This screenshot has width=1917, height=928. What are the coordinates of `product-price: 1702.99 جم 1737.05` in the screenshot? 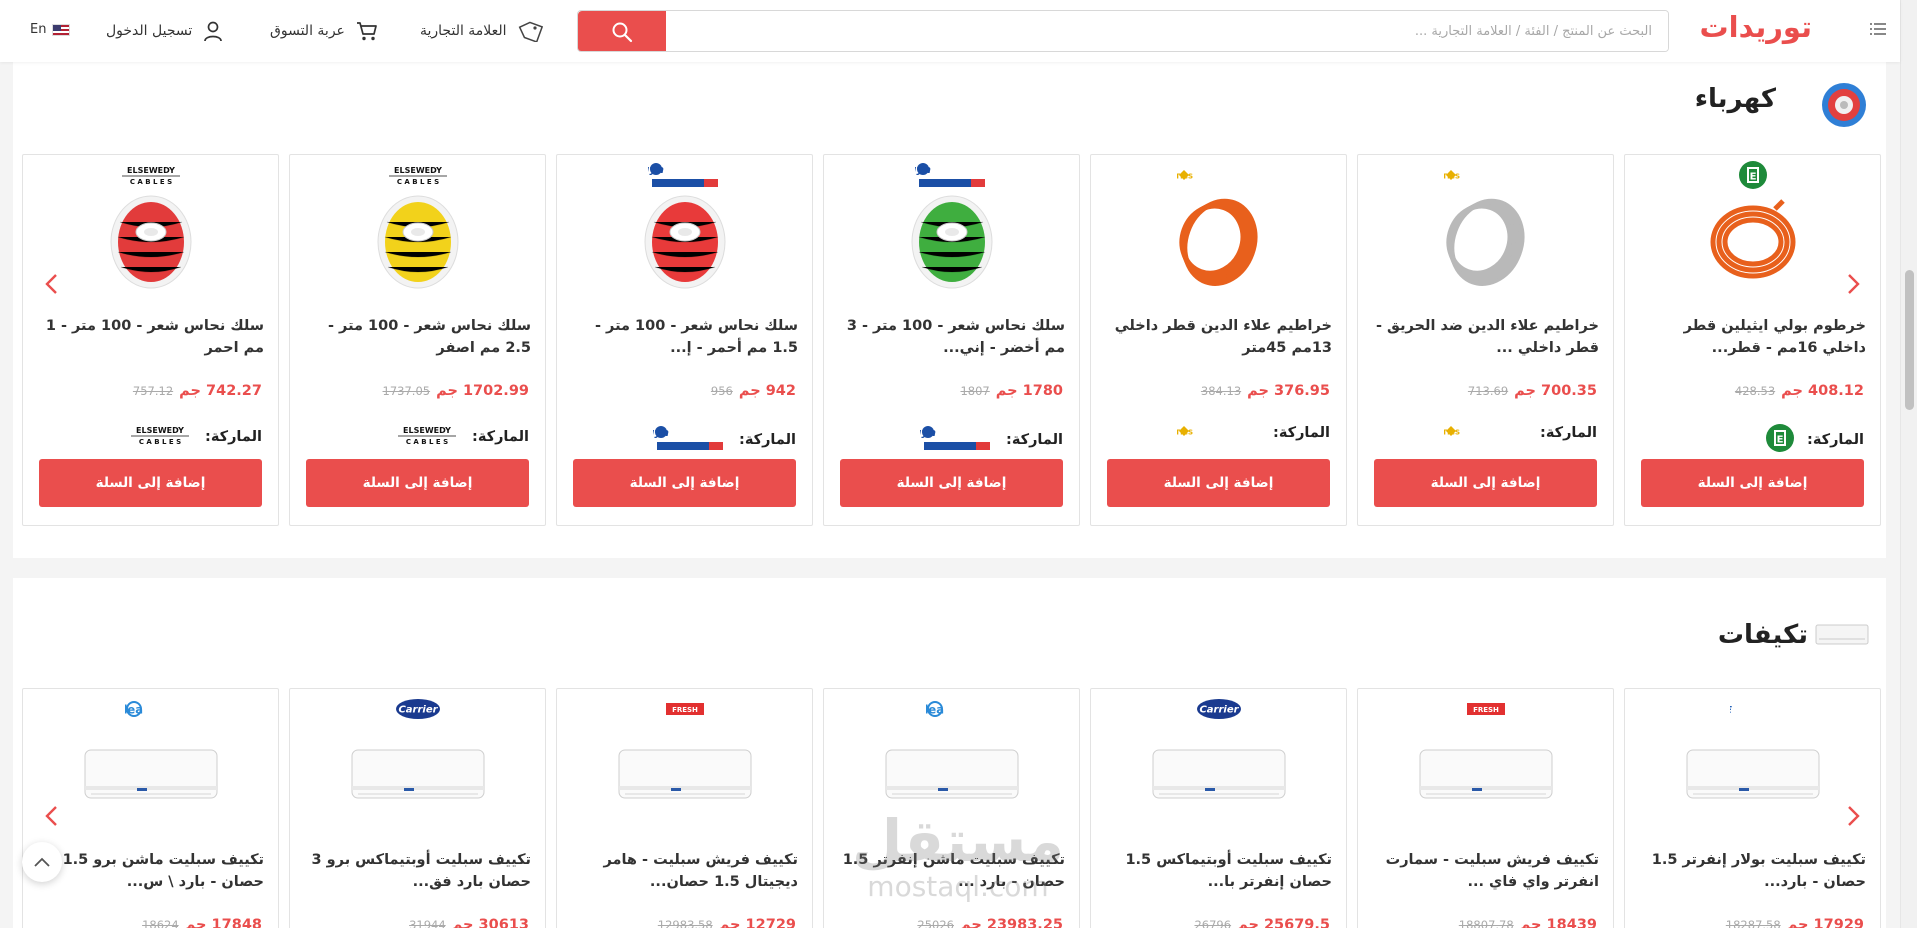 It's located at (456, 391).